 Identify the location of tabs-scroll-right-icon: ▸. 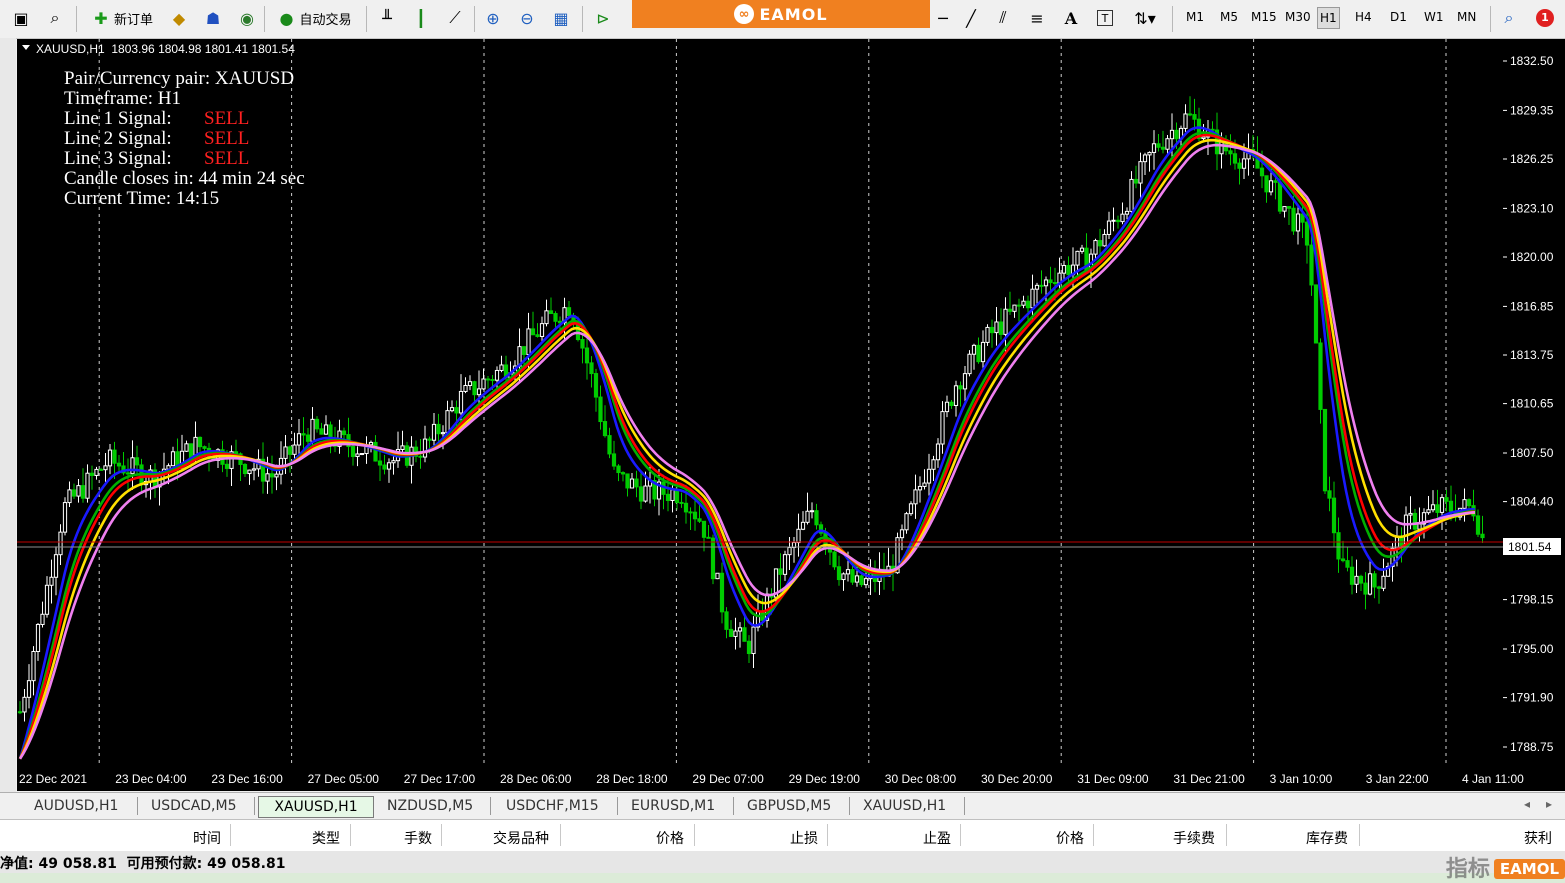
(1549, 804).